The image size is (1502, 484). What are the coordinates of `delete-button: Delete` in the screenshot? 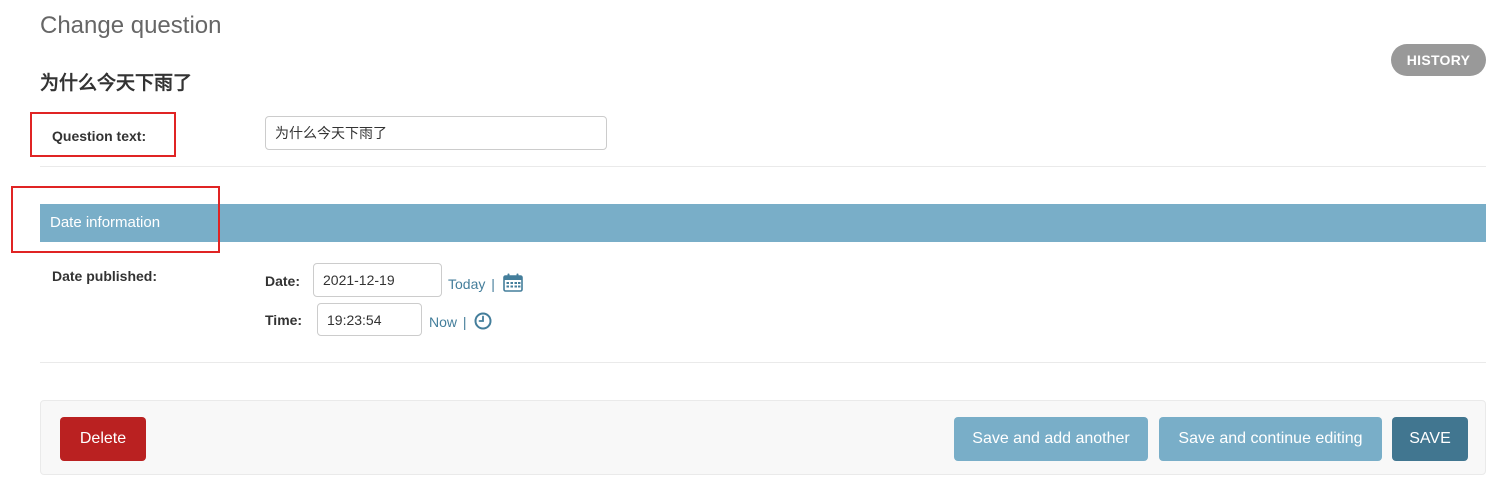 It's located at (103, 439).